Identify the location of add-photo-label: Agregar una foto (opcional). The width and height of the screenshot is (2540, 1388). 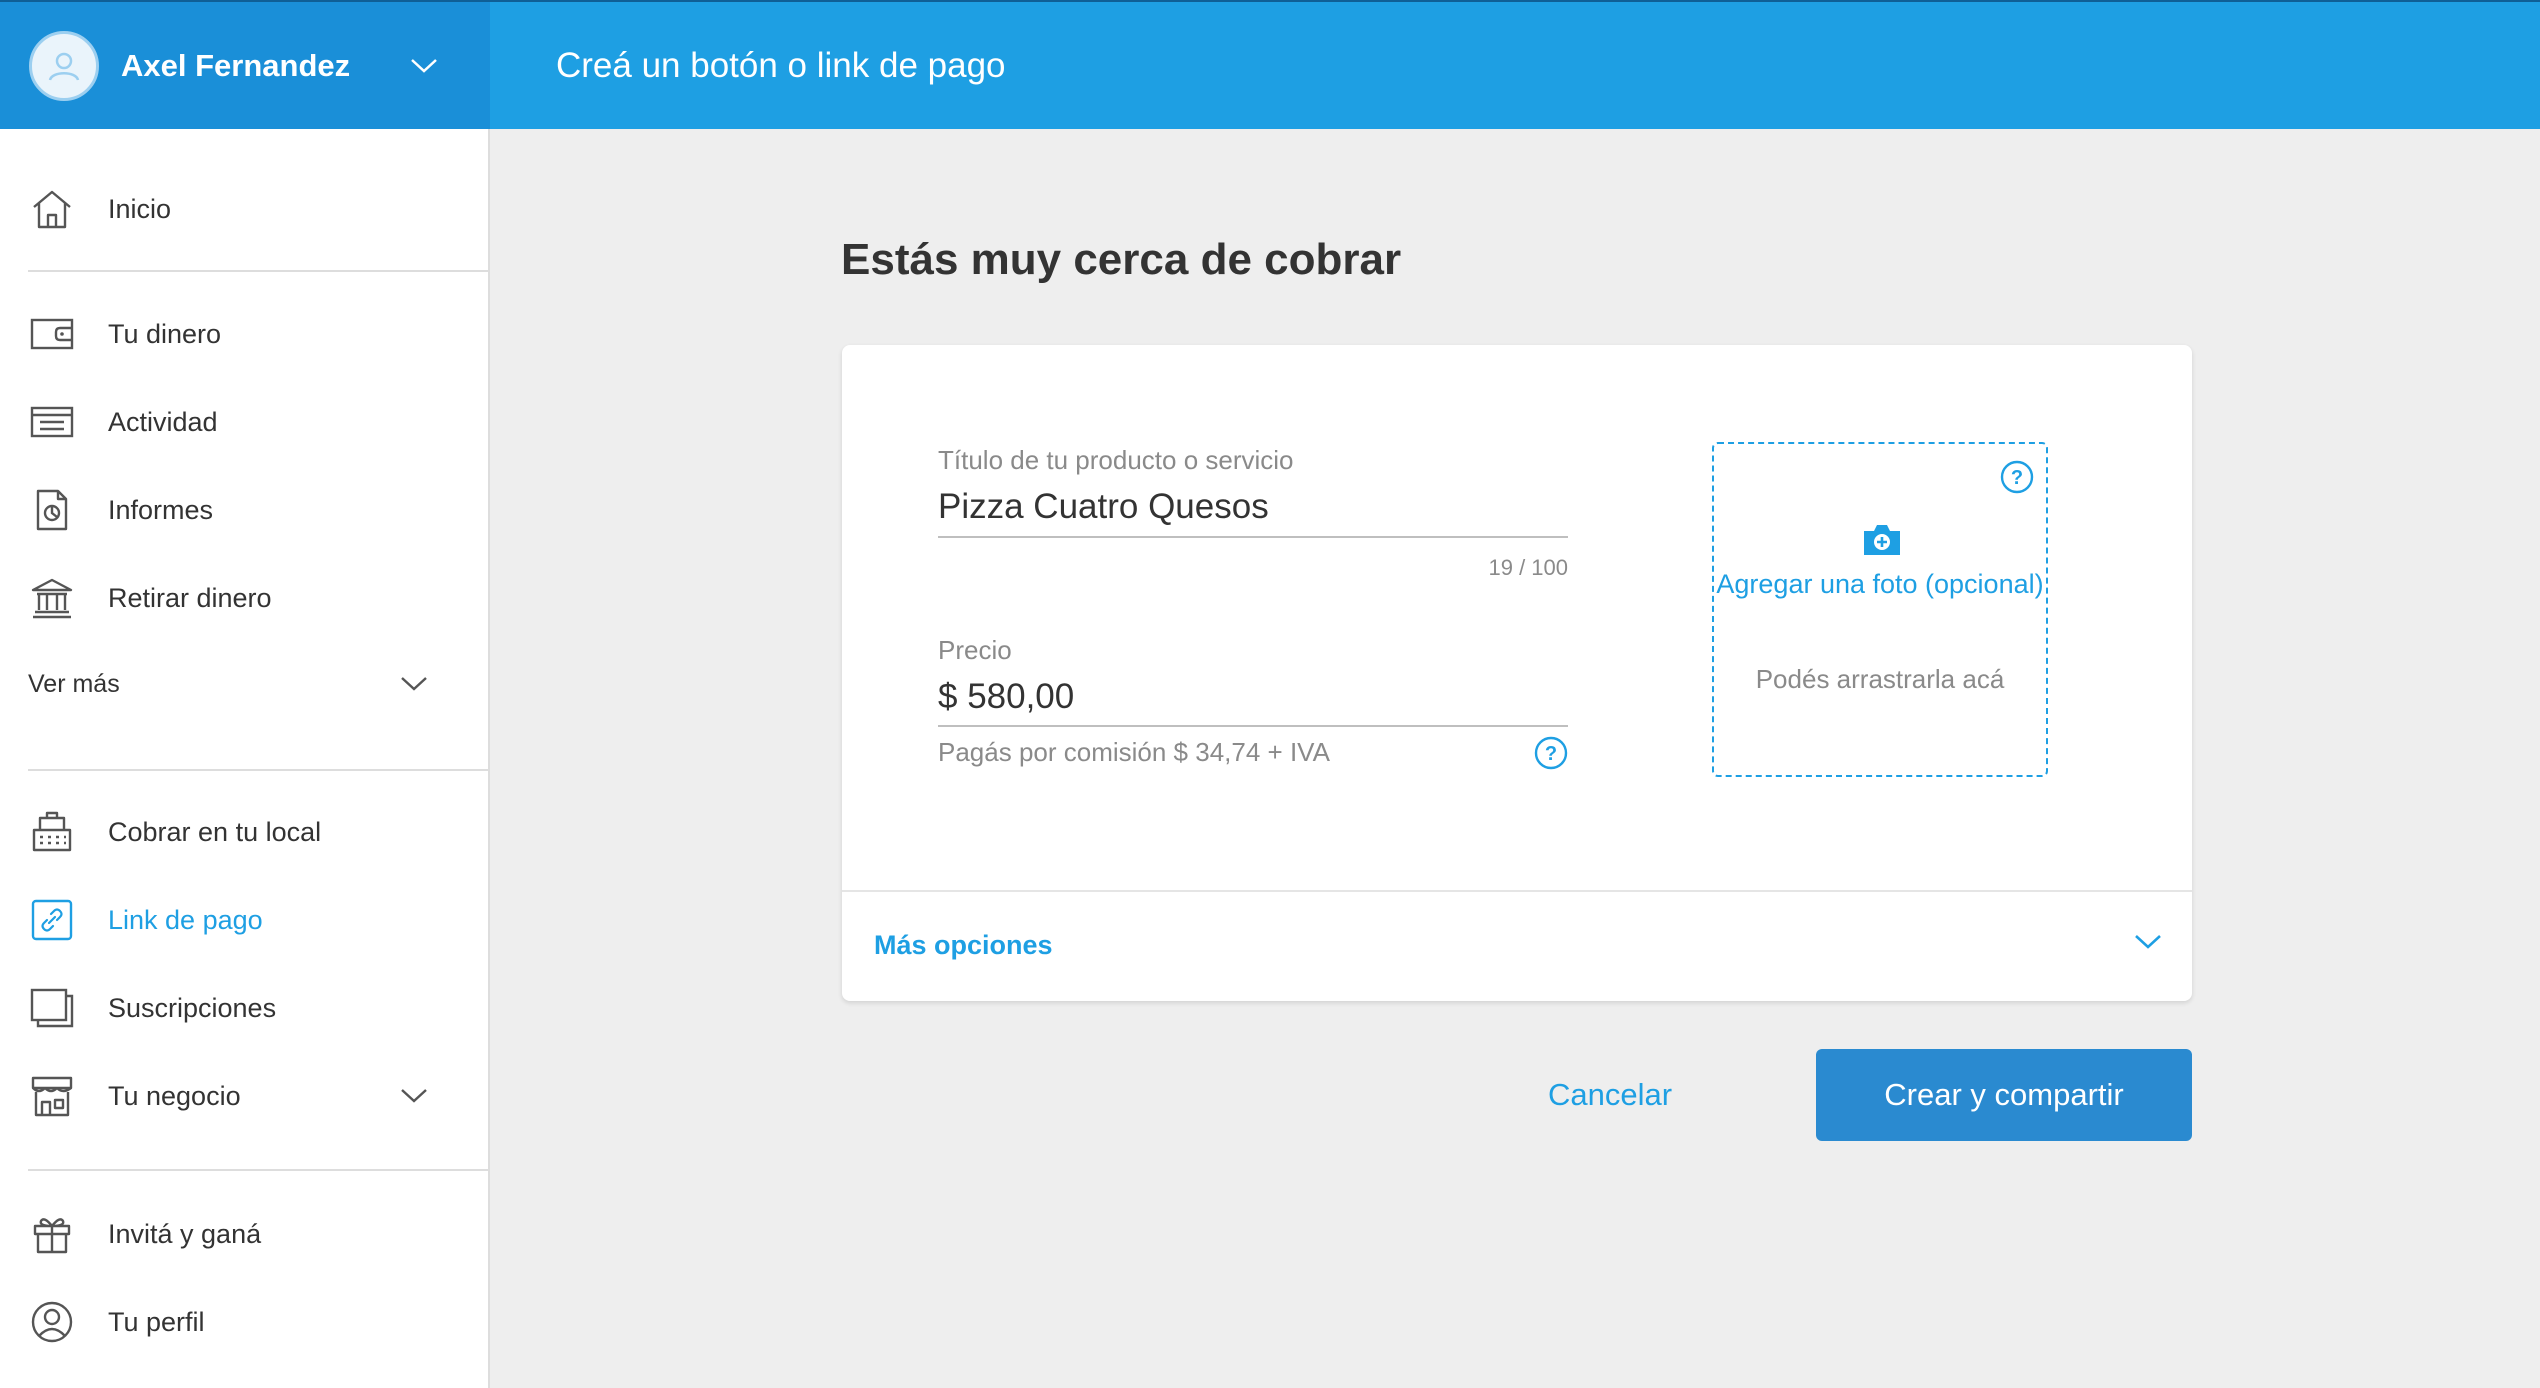
(1880, 584).